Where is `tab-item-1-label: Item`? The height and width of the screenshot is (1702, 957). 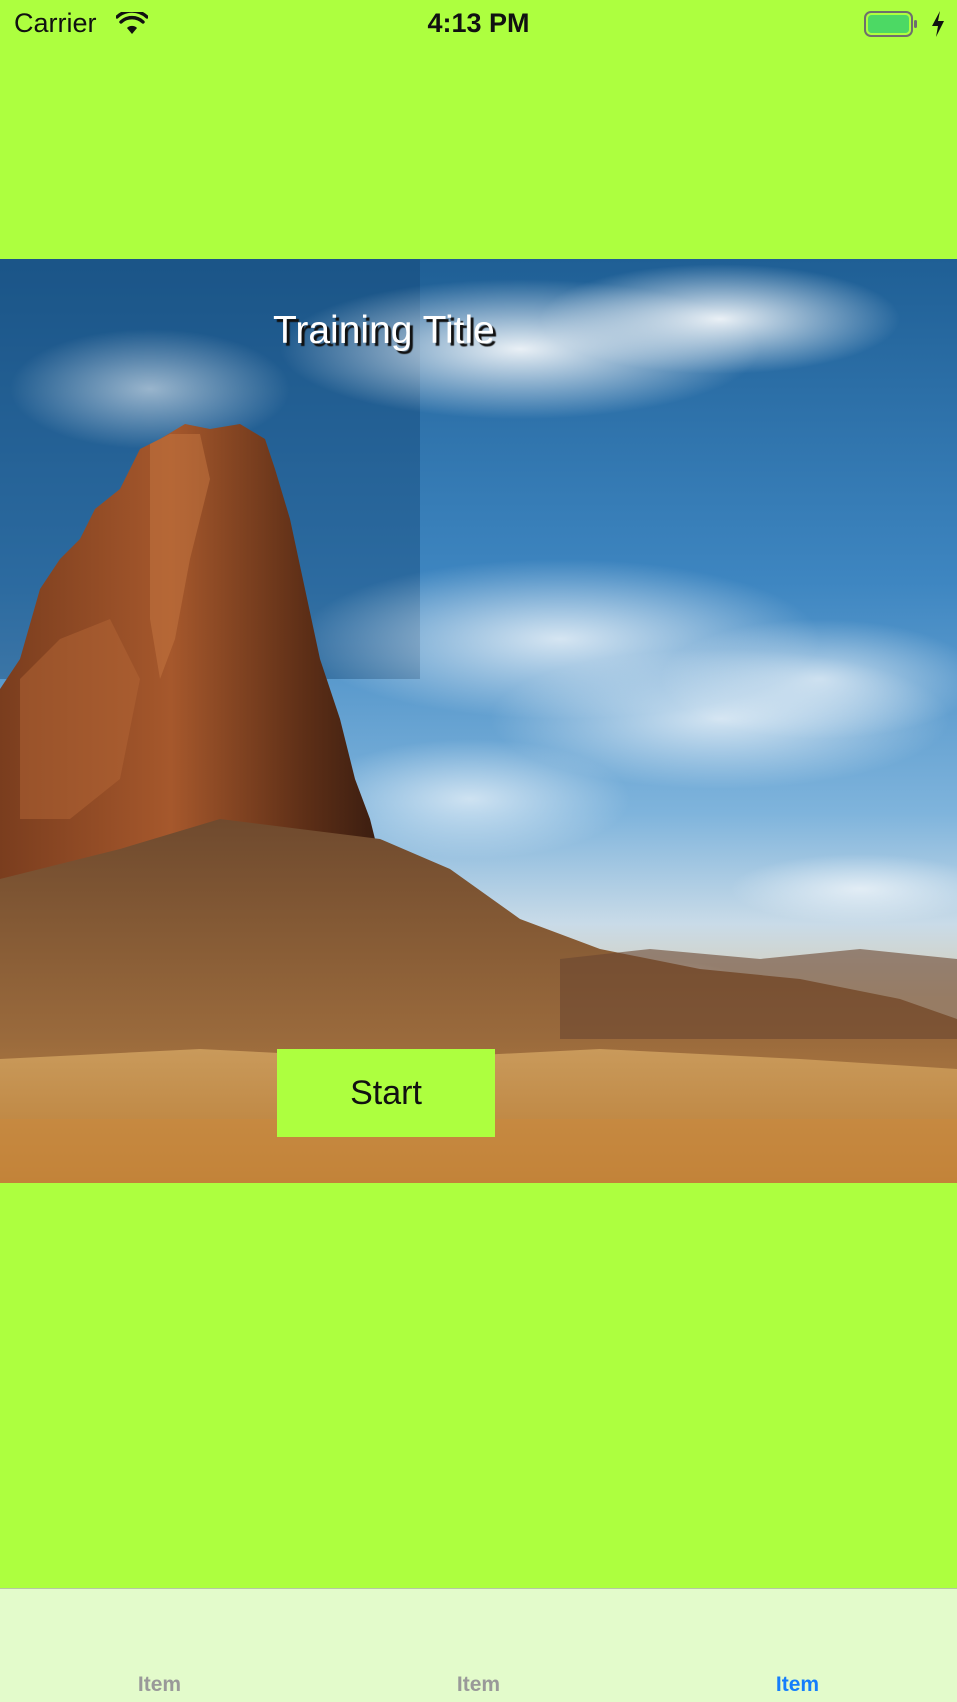
tab-item-1-label: Item is located at coordinates (159, 1684).